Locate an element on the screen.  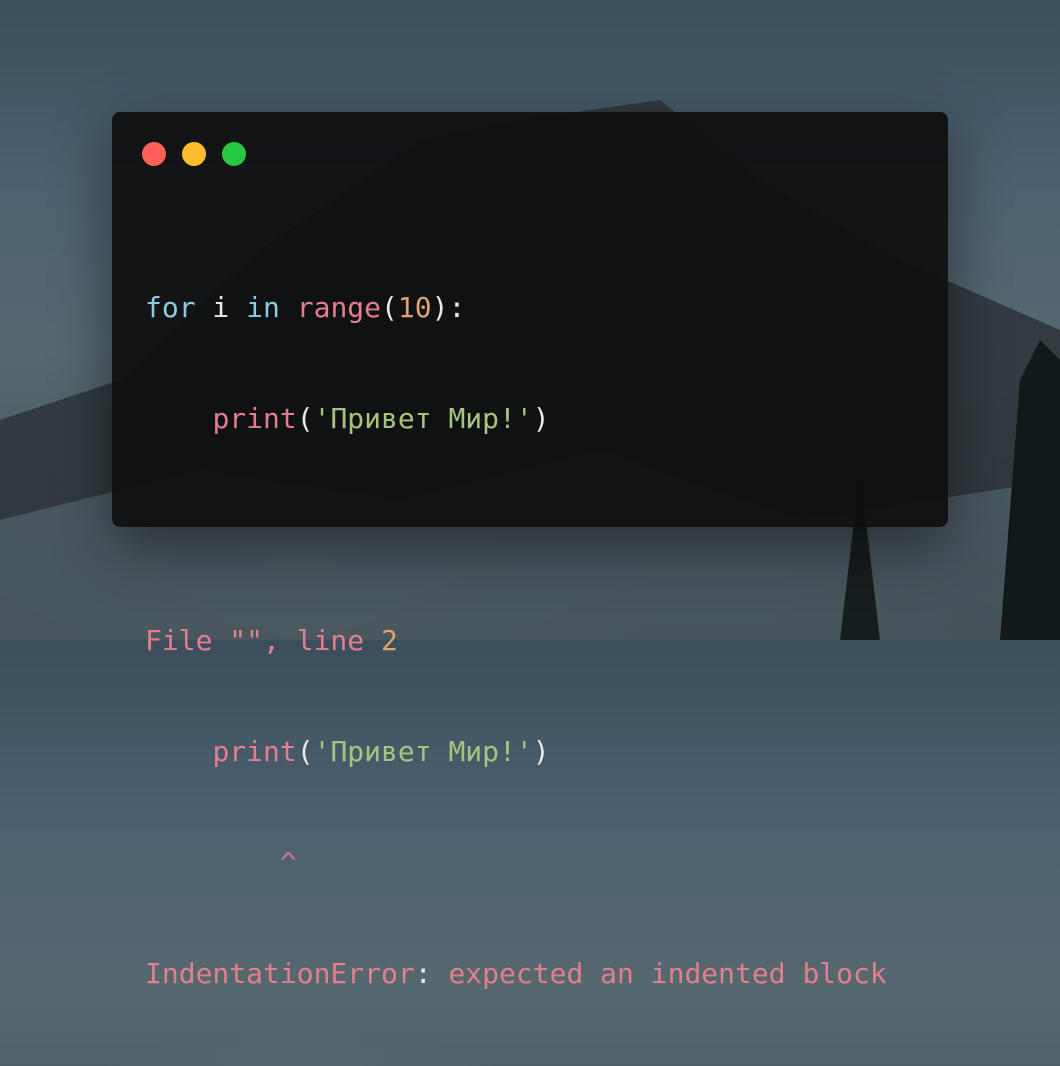
maximize-button is located at coordinates (234, 154).